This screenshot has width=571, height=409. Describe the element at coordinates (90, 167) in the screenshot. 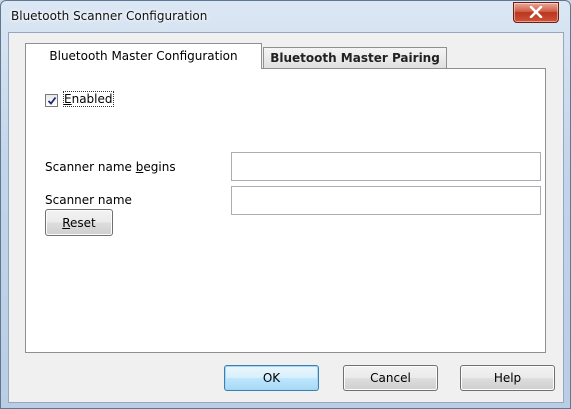

I see `label-prefix: Scanner name` at that location.